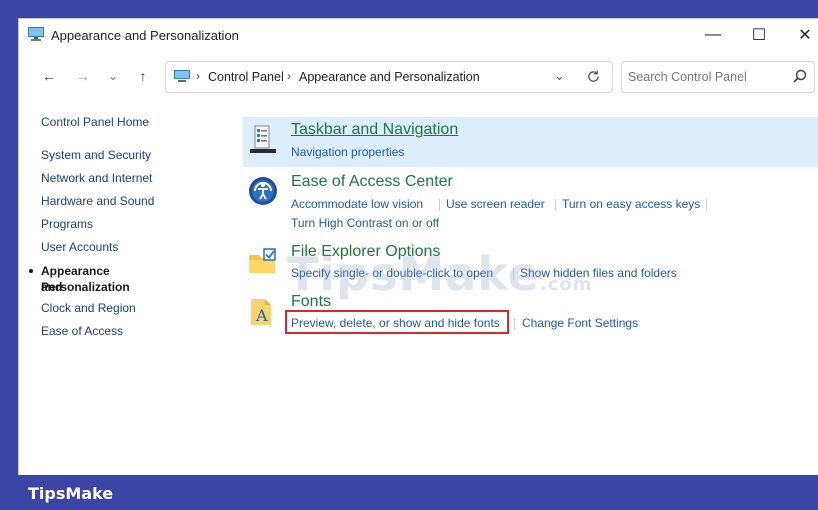 The image size is (818, 510). I want to click on up-arrow-icon: ↑, so click(143, 76).